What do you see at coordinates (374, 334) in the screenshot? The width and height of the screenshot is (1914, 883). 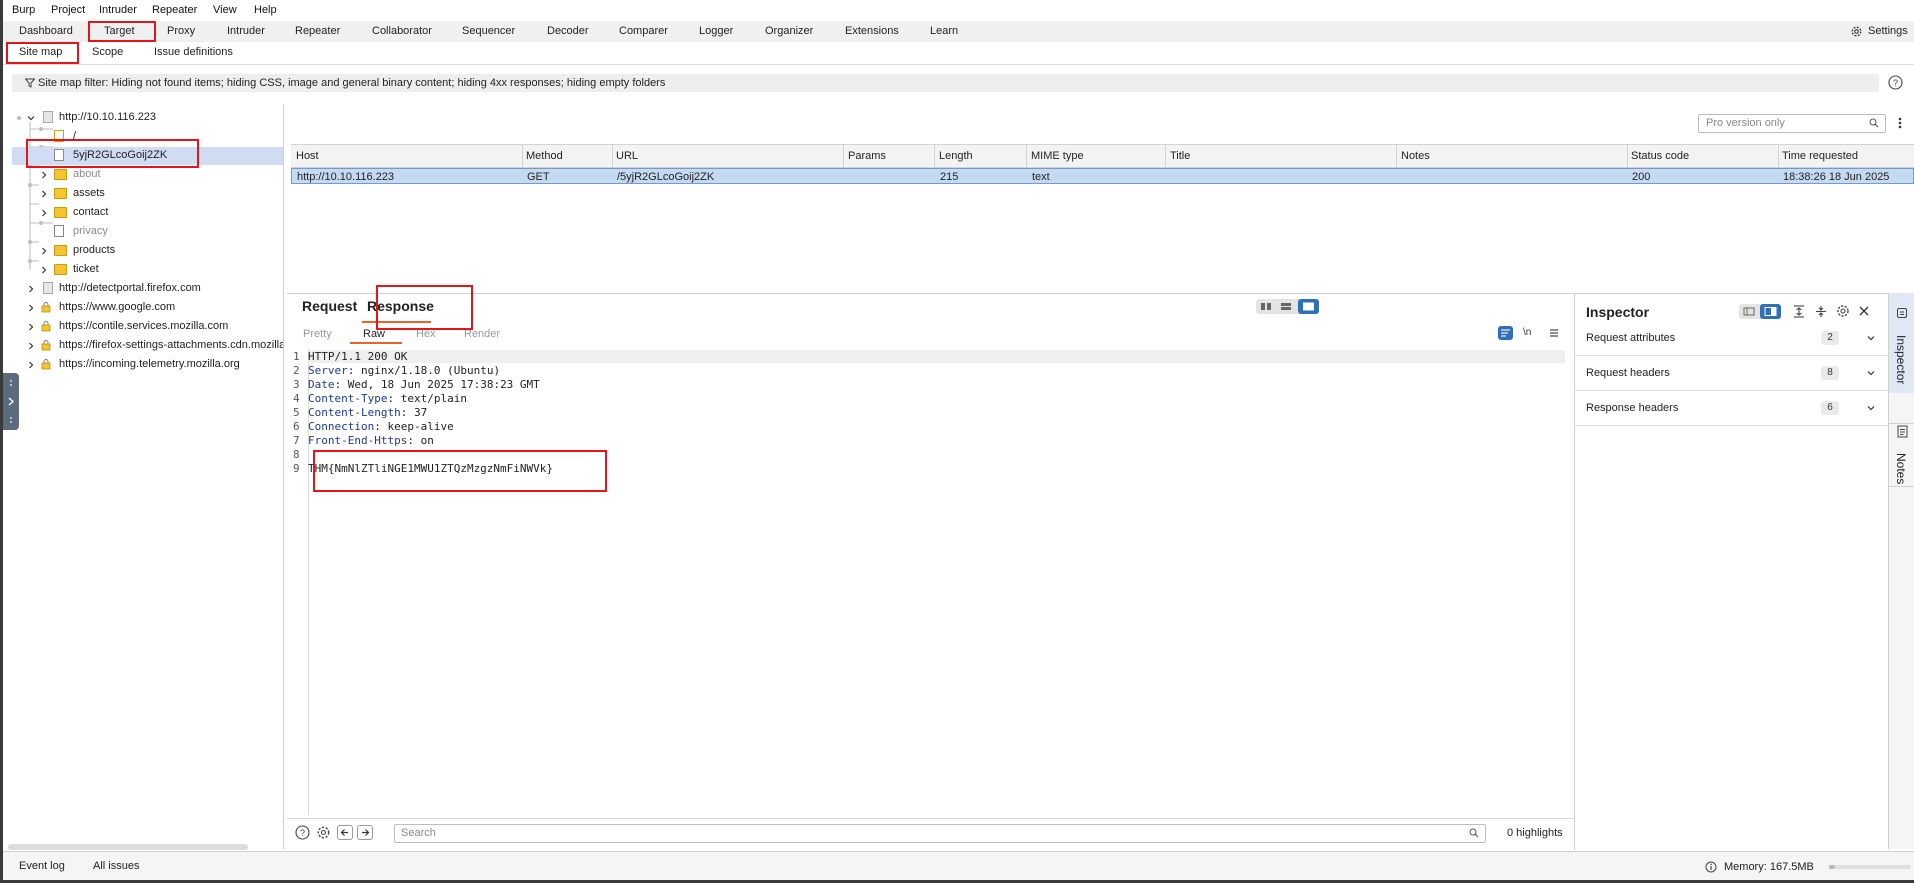 I see `subtab-raw: Raw` at bounding box center [374, 334].